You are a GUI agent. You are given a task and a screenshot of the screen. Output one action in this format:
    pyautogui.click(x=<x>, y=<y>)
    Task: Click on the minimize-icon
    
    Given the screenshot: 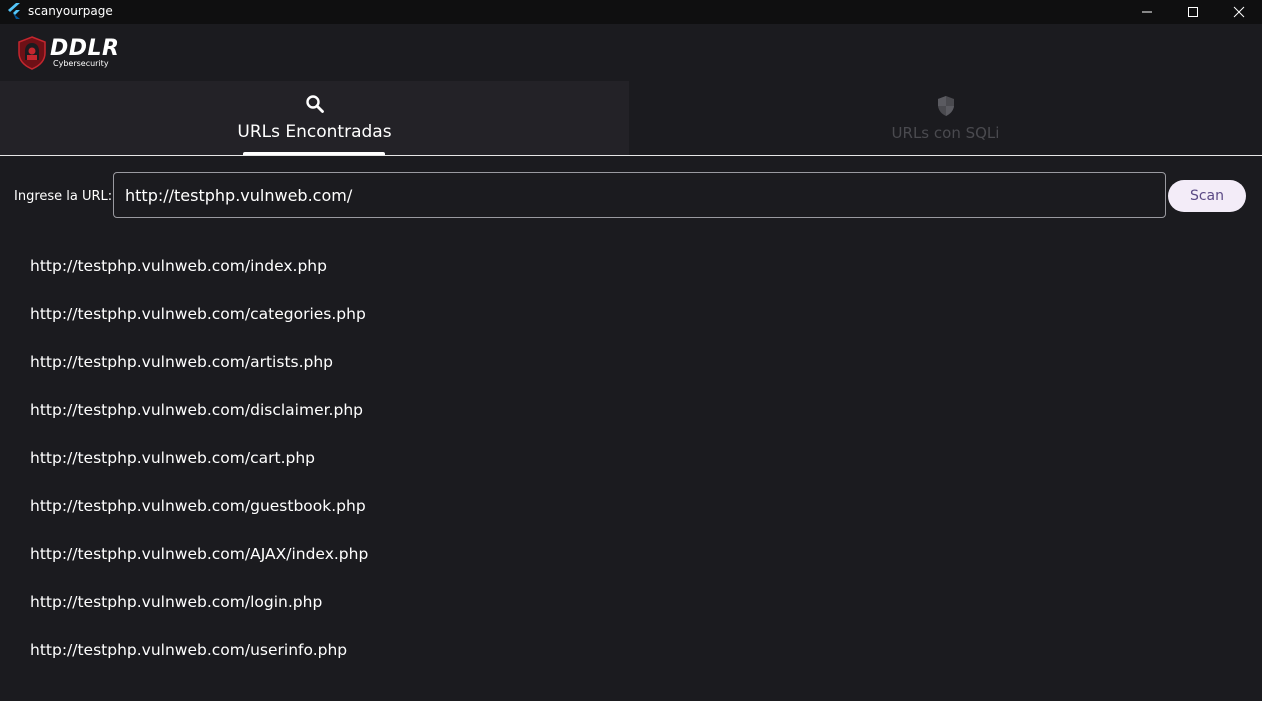 What is the action you would take?
    pyautogui.click(x=1147, y=12)
    